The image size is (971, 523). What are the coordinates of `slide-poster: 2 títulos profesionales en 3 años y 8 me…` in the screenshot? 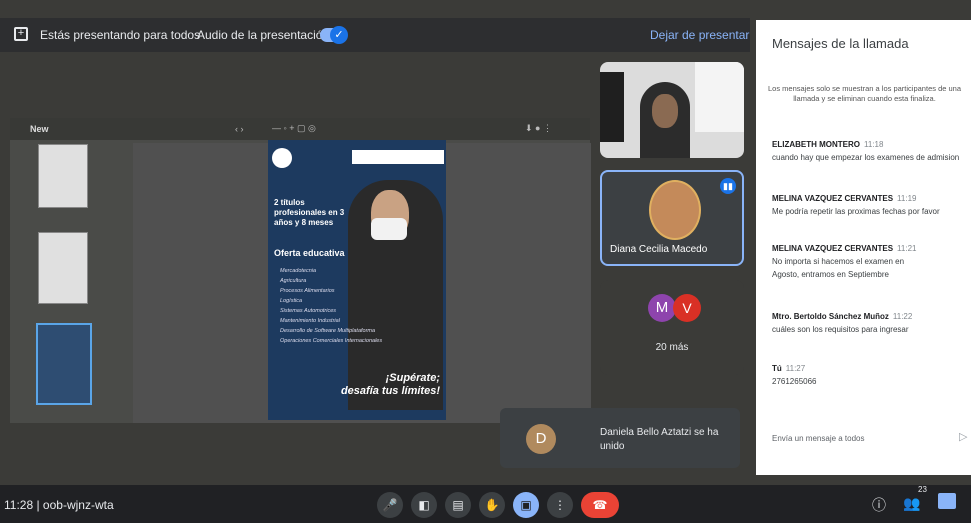 It's located at (357, 280).